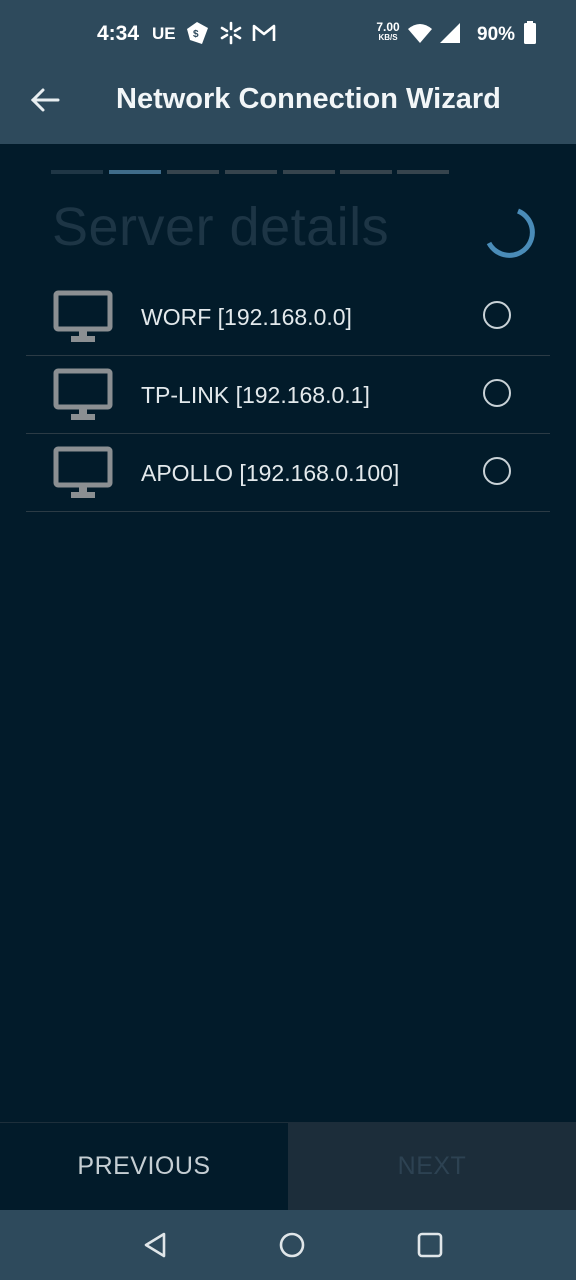  I want to click on wizard-step-indicator, so click(251, 172).